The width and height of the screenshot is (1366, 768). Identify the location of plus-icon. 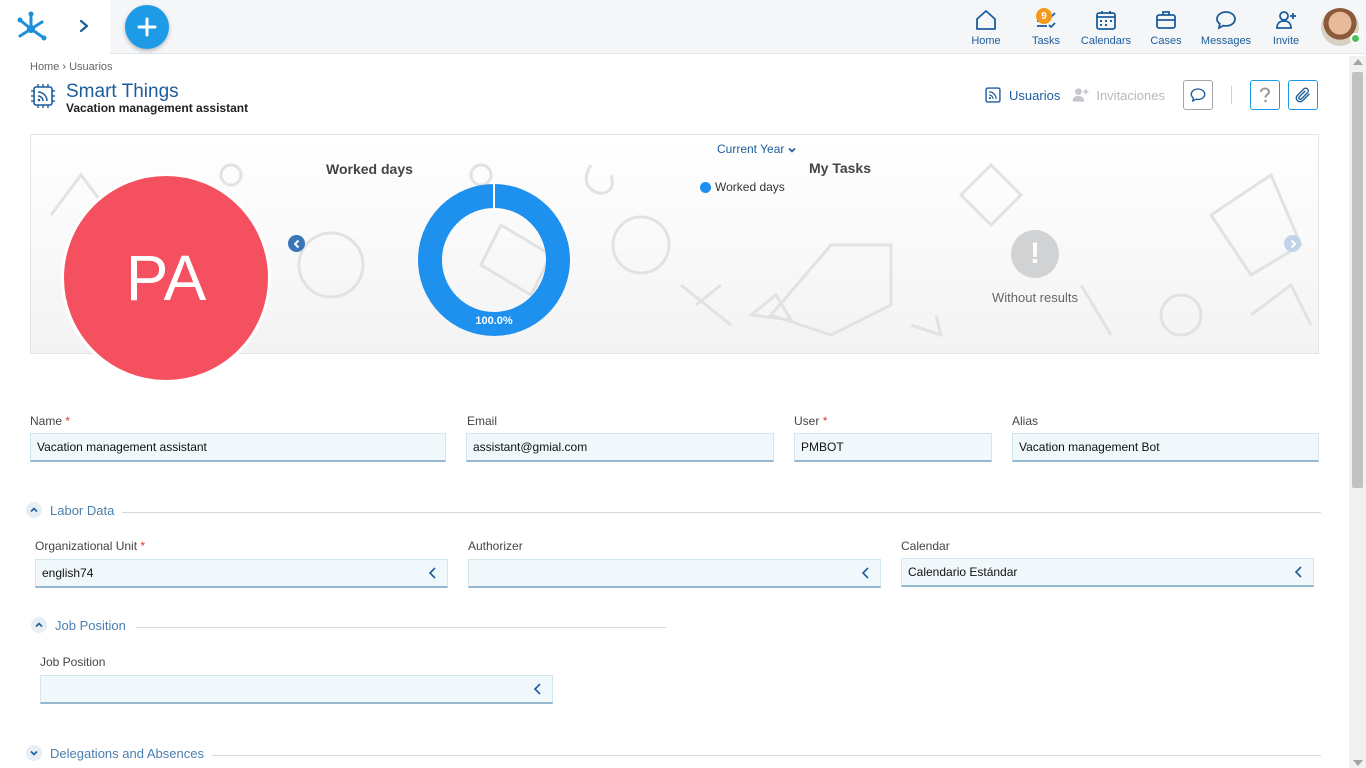
(147, 27).